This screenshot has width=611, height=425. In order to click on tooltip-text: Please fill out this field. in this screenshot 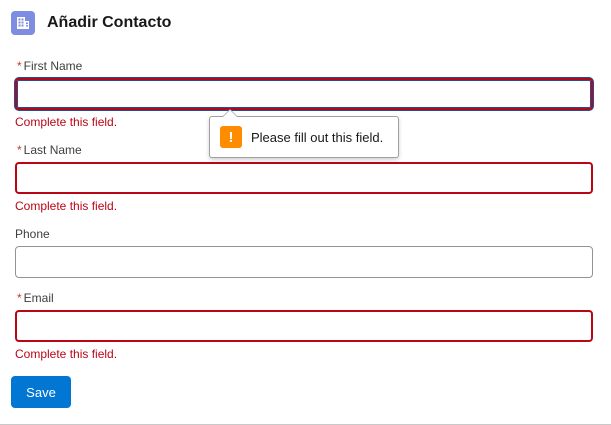, I will do `click(317, 137)`.